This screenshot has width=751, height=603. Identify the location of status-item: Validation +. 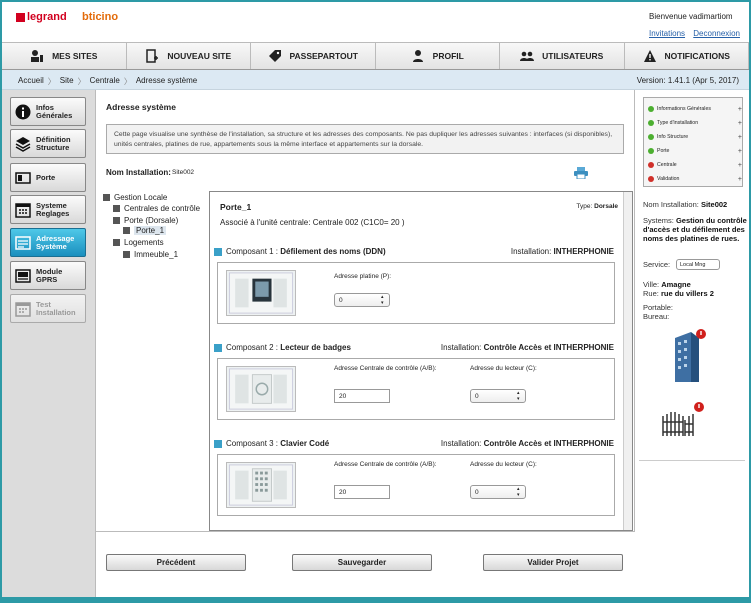
(695, 179).